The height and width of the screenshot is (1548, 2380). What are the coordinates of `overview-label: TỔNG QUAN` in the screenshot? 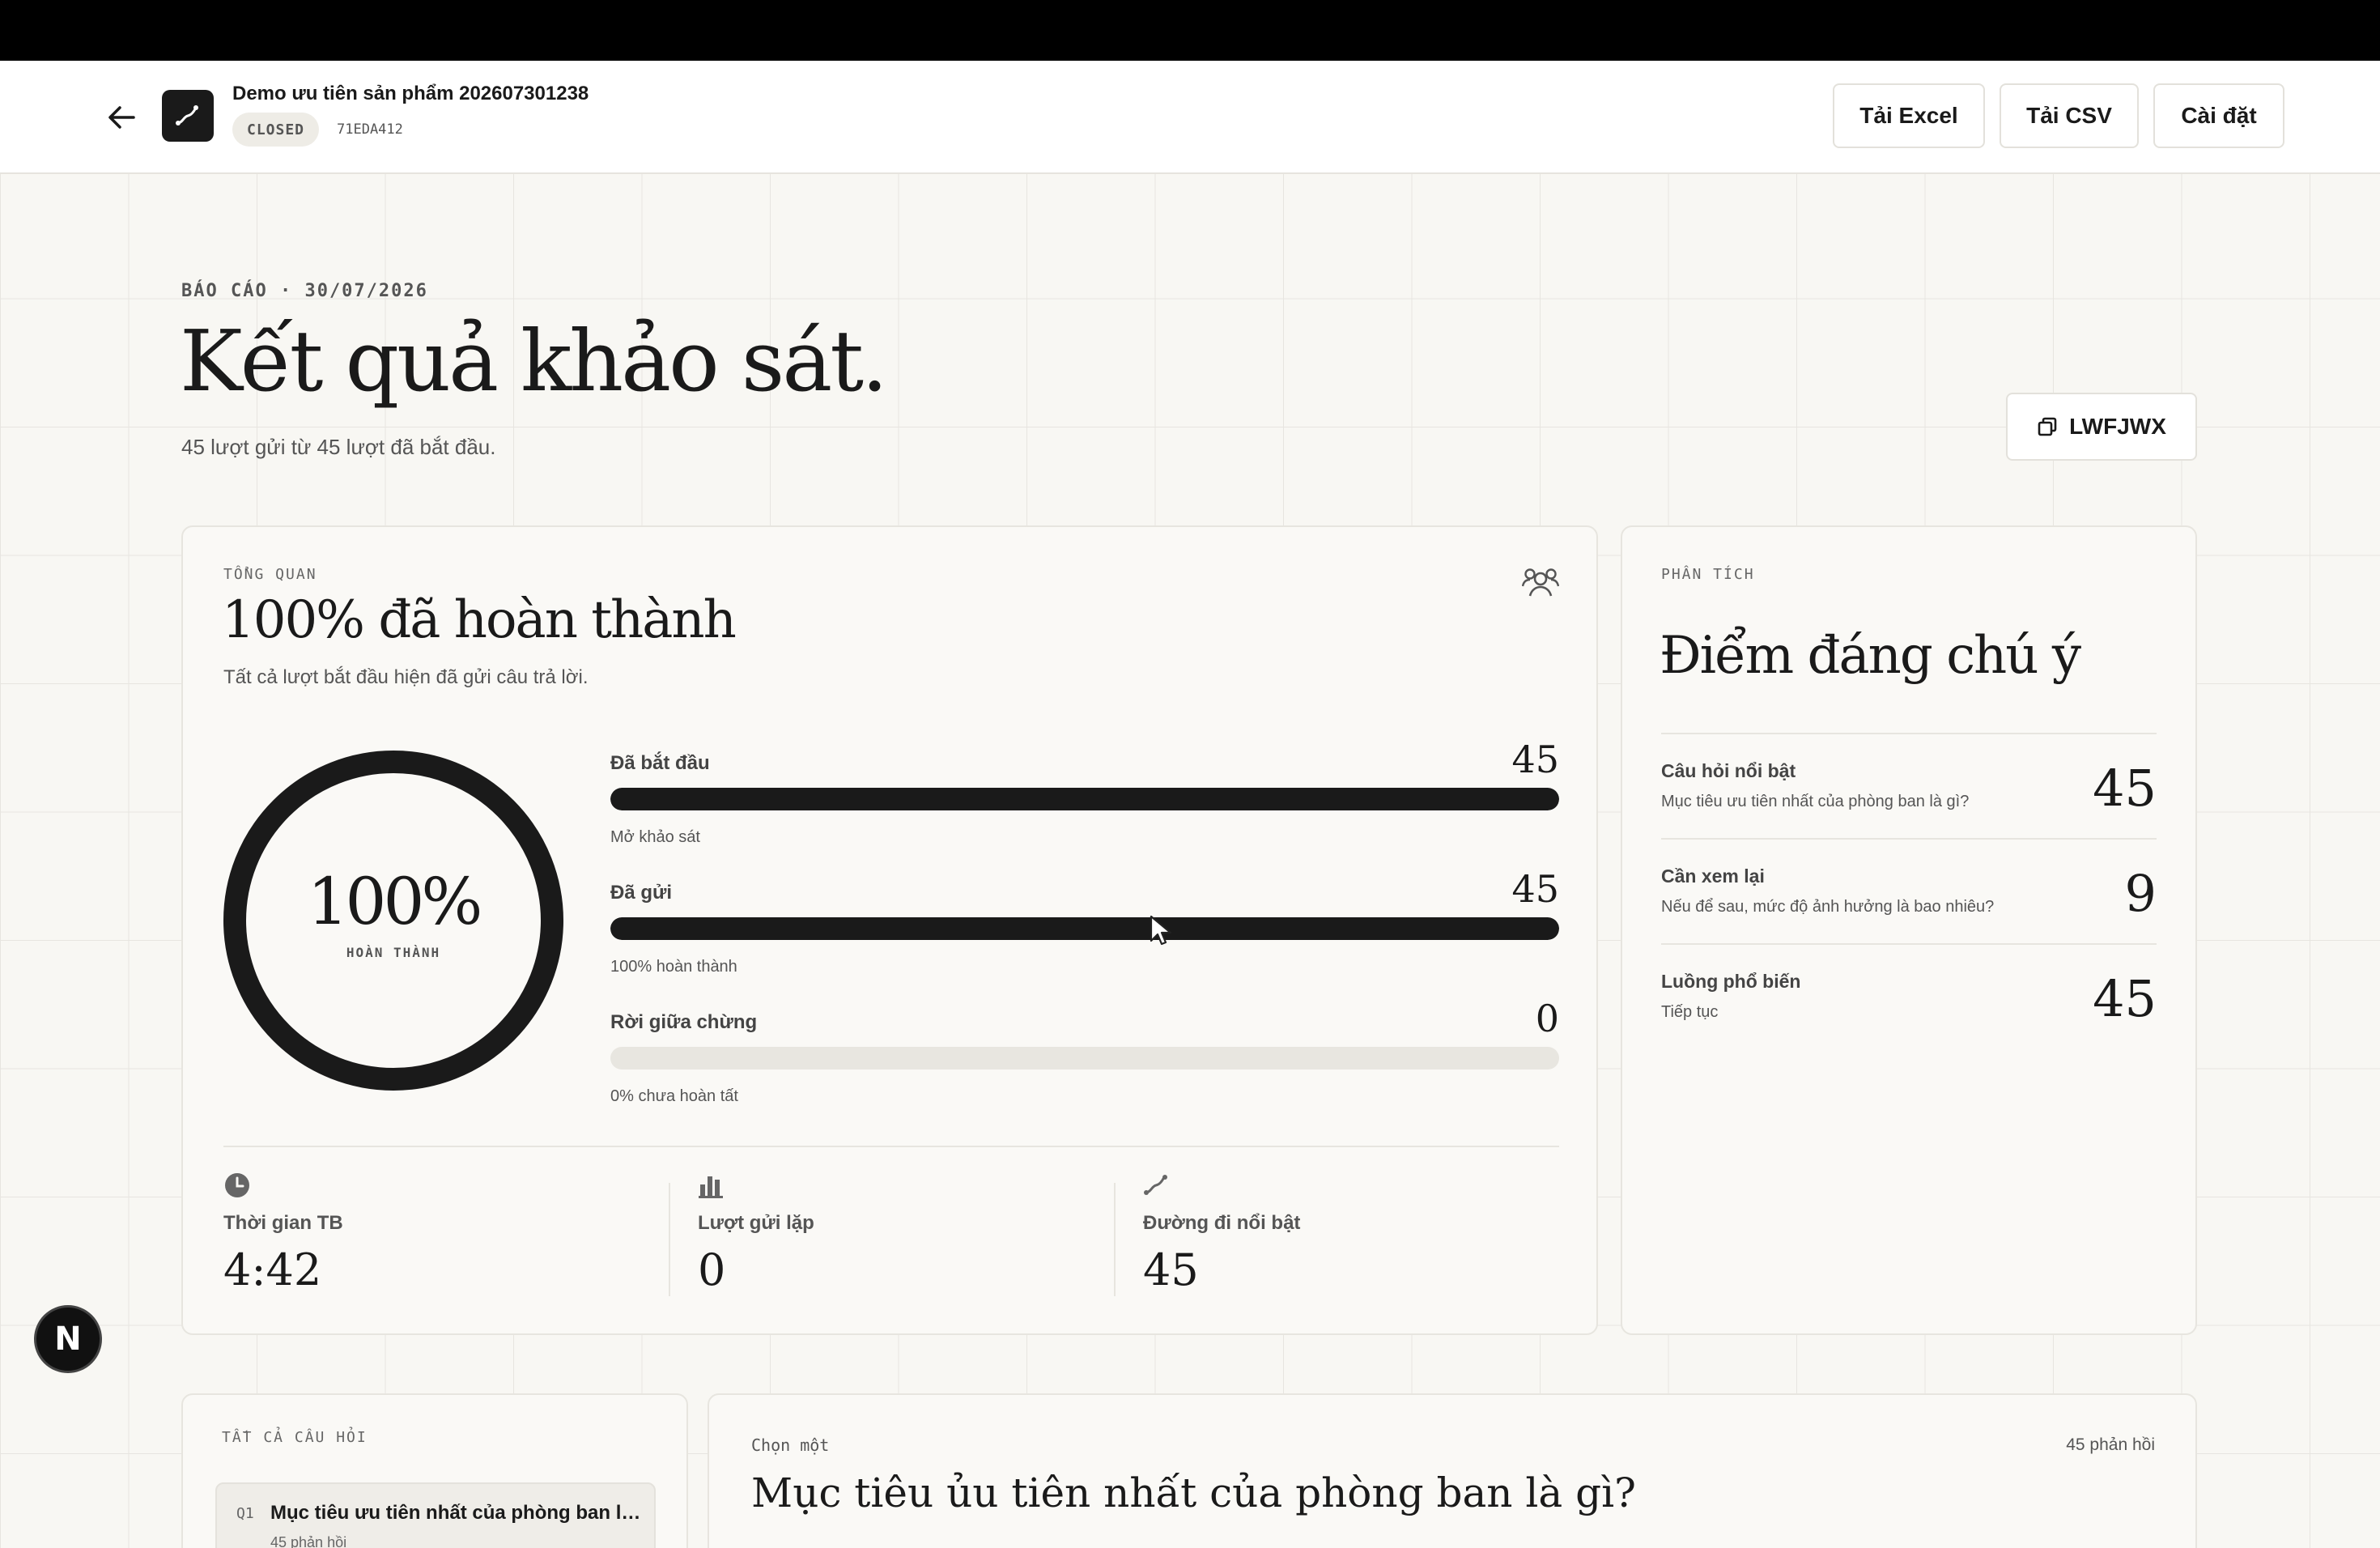 It's located at (270, 574).